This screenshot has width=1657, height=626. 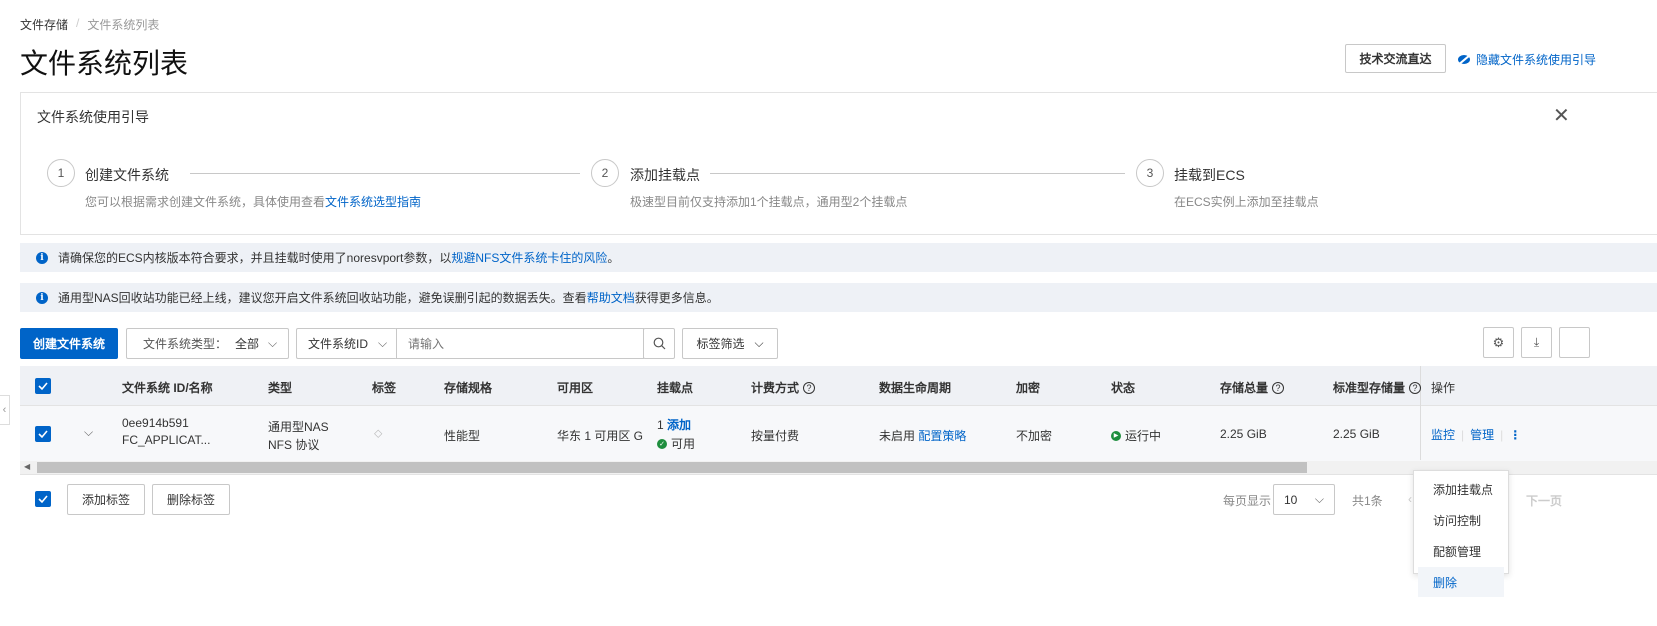 I want to click on eye-hidden-icon, so click(x=1464, y=59).